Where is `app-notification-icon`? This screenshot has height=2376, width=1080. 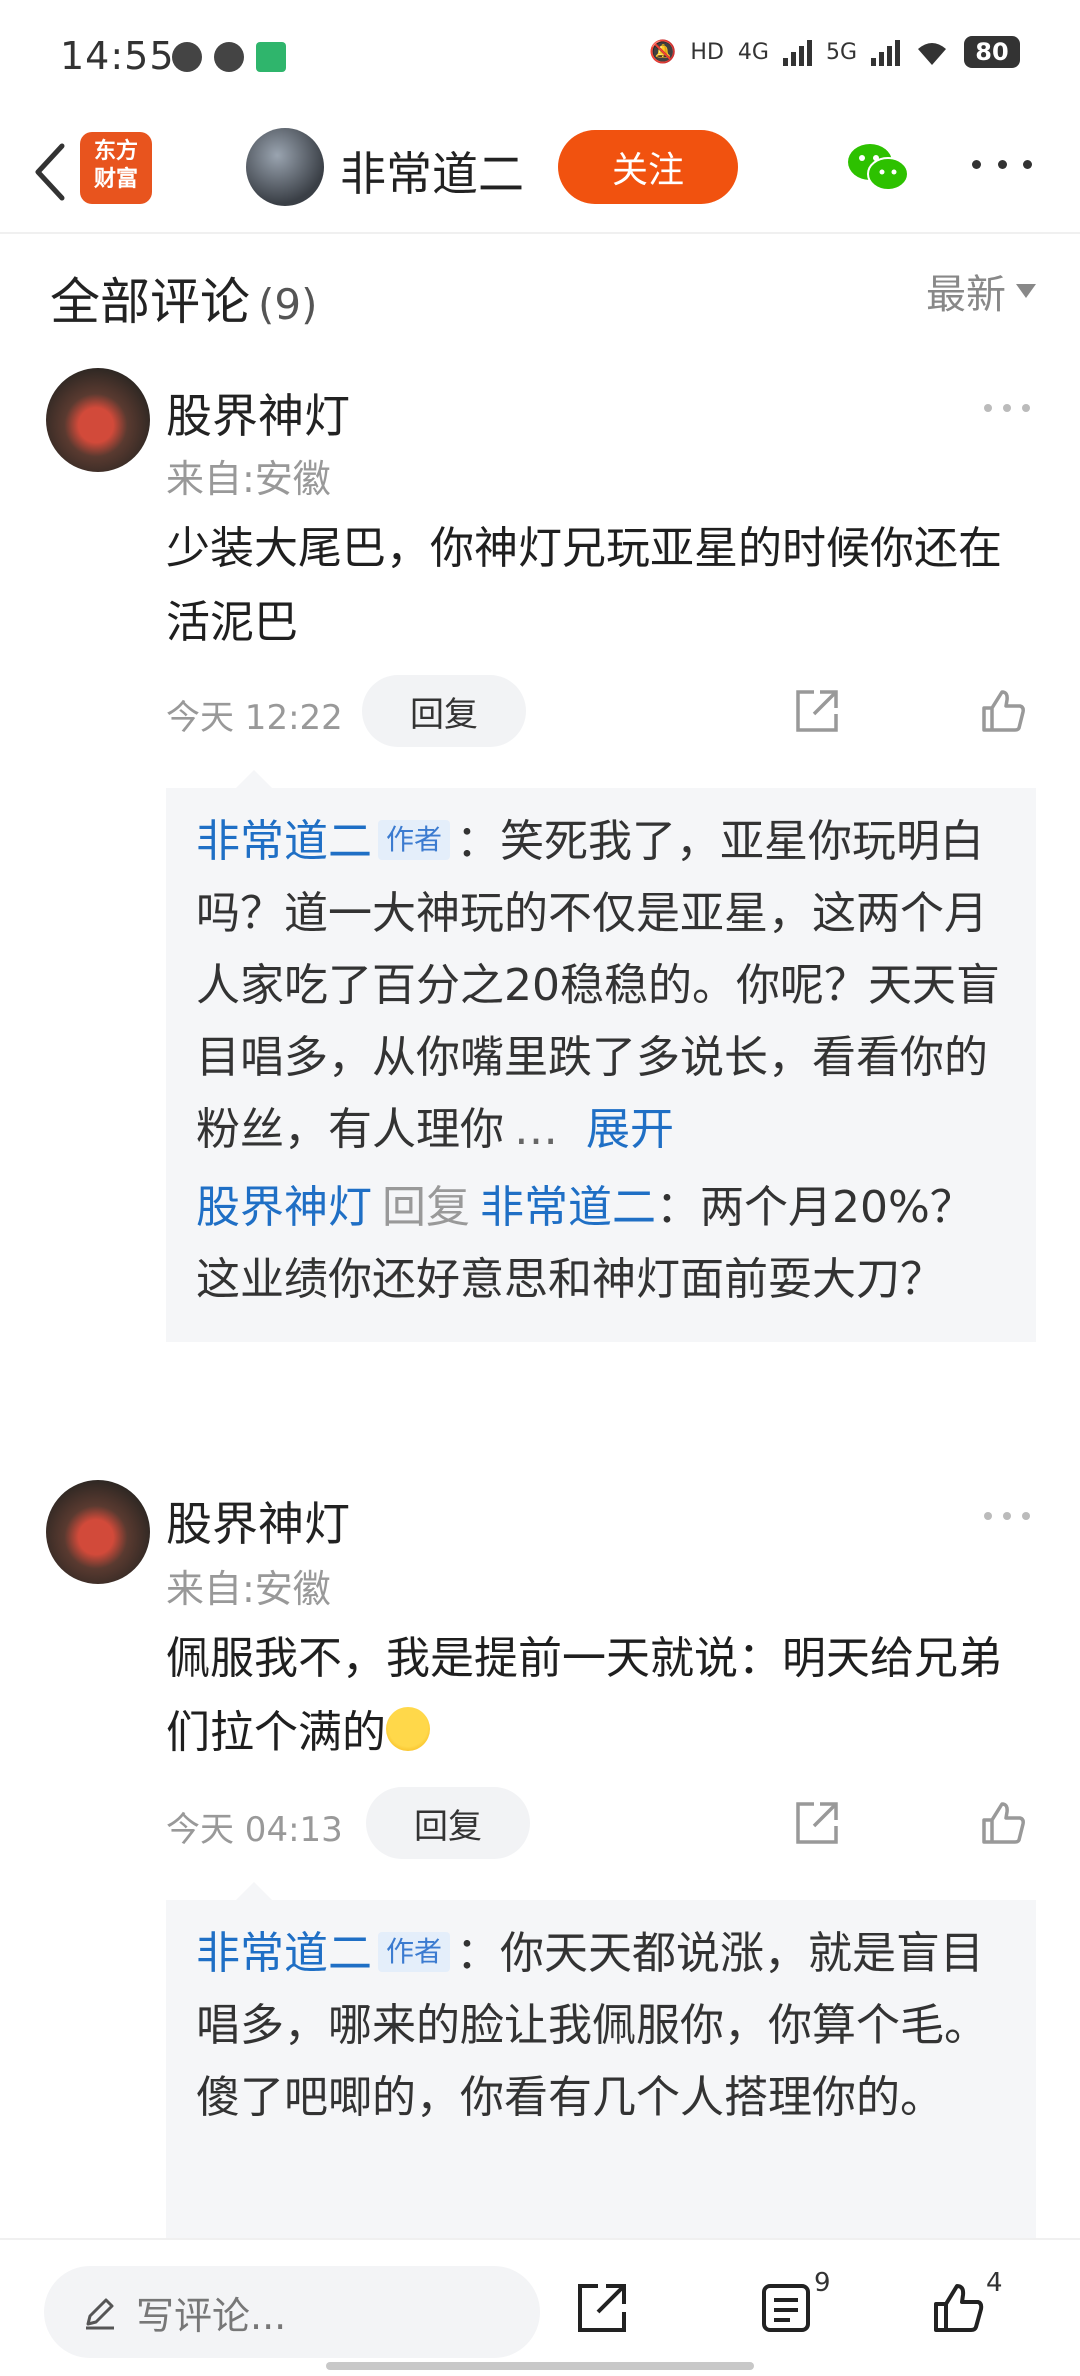
app-notification-icon is located at coordinates (271, 57).